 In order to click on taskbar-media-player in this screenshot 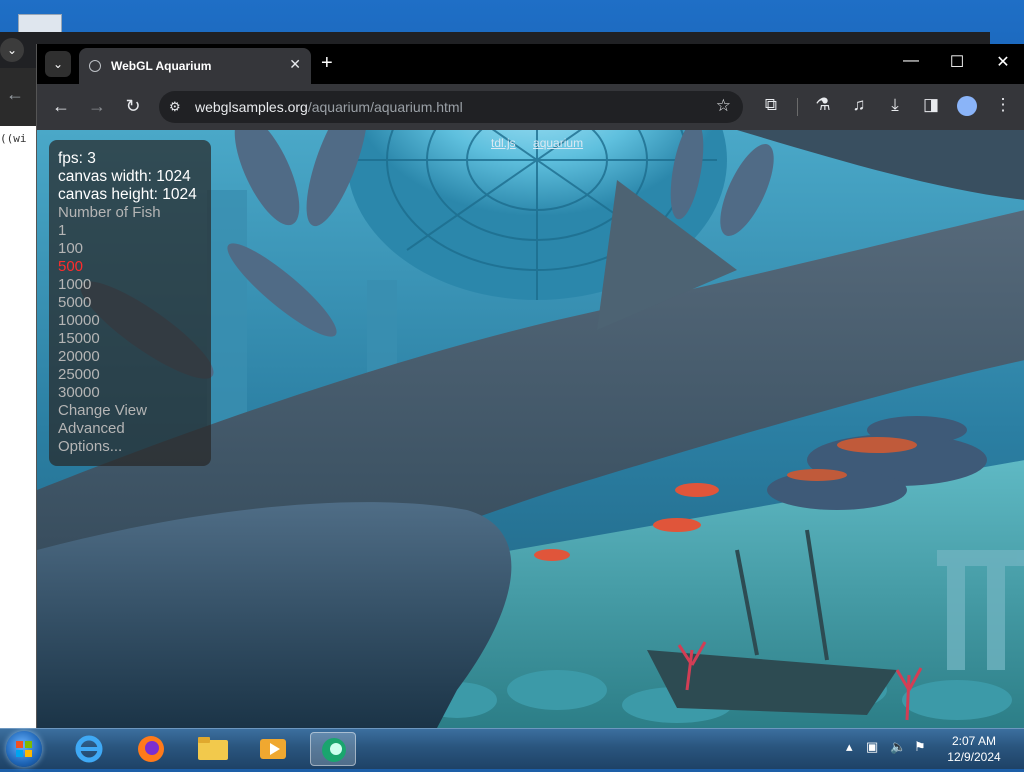, I will do `click(273, 749)`.